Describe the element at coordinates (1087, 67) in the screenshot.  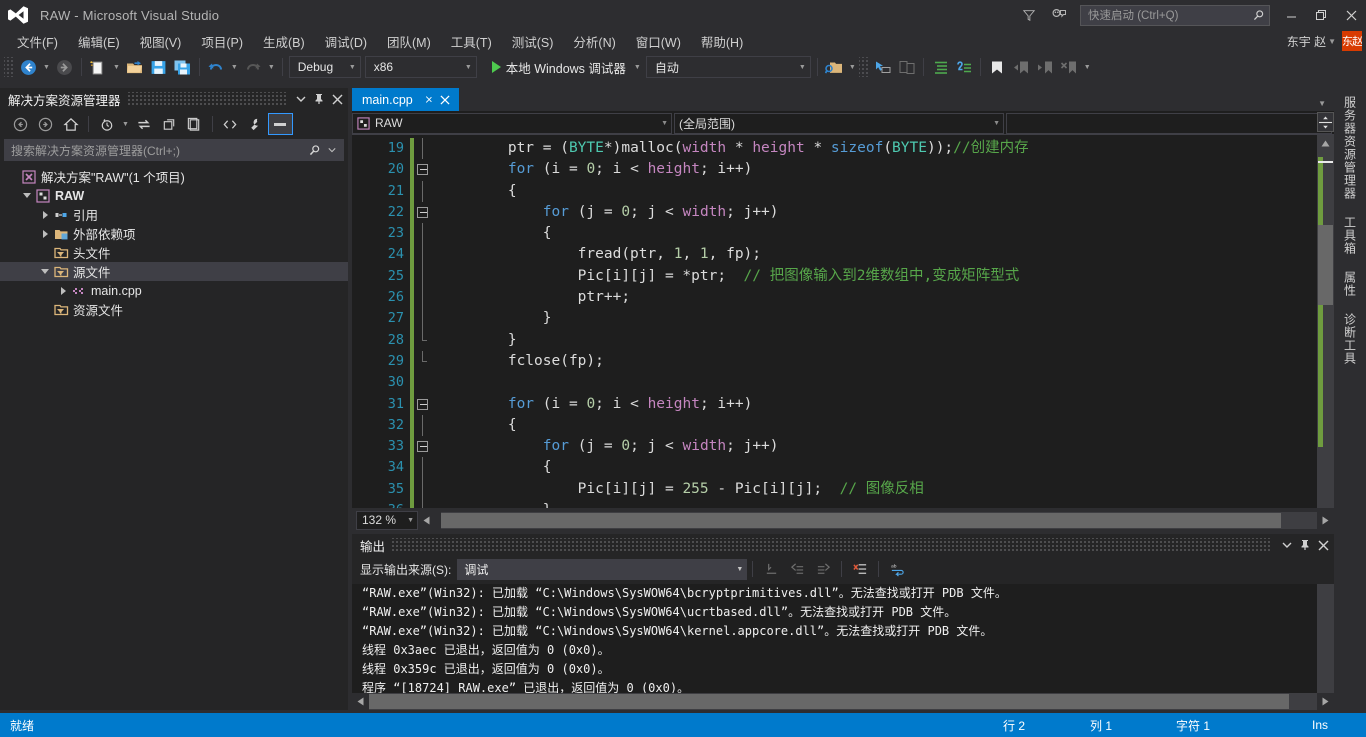
I see `bookmark-chevron-down-icon: ▼` at that location.